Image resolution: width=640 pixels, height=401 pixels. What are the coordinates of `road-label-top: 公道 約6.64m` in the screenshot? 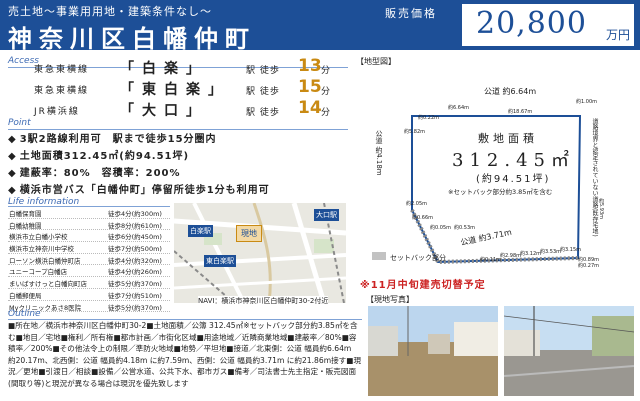 It's located at (510, 91).